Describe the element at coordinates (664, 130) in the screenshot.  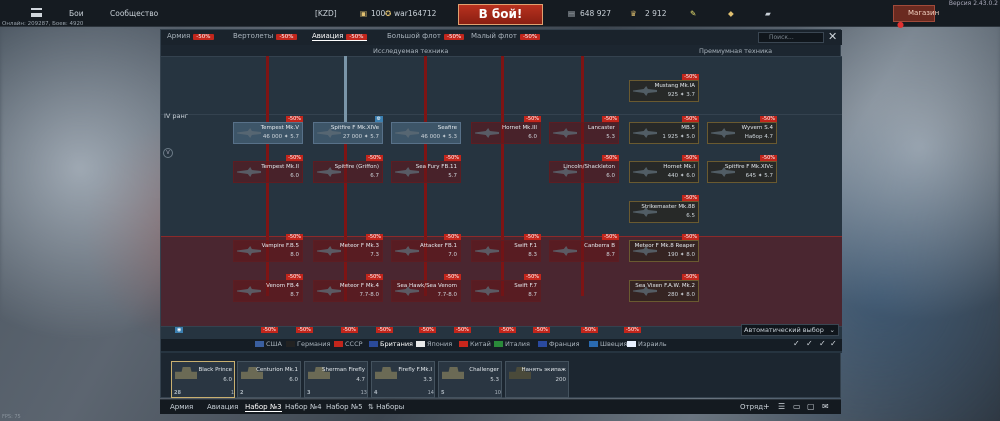
I see `vehicle-card: MB.5 1 925 ✦ 5.0 -50%` at that location.